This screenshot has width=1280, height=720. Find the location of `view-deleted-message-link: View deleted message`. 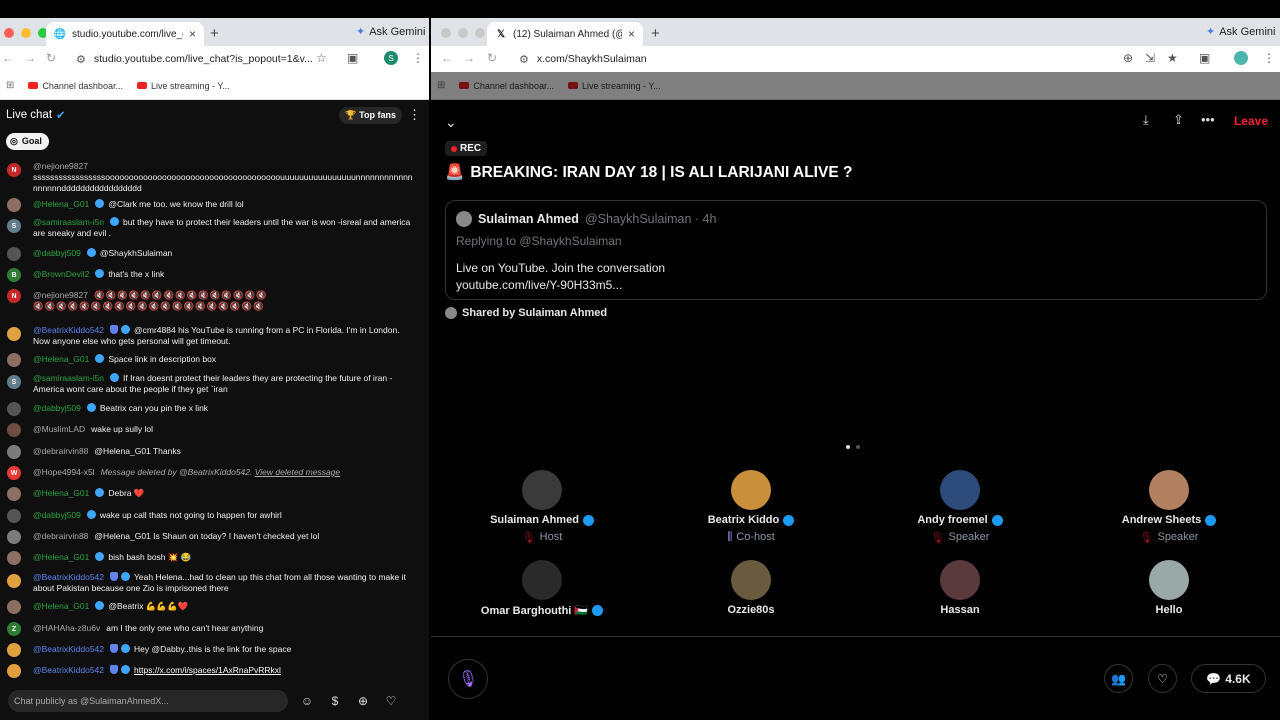

view-deleted-message-link: View deleted message is located at coordinates (297, 472).